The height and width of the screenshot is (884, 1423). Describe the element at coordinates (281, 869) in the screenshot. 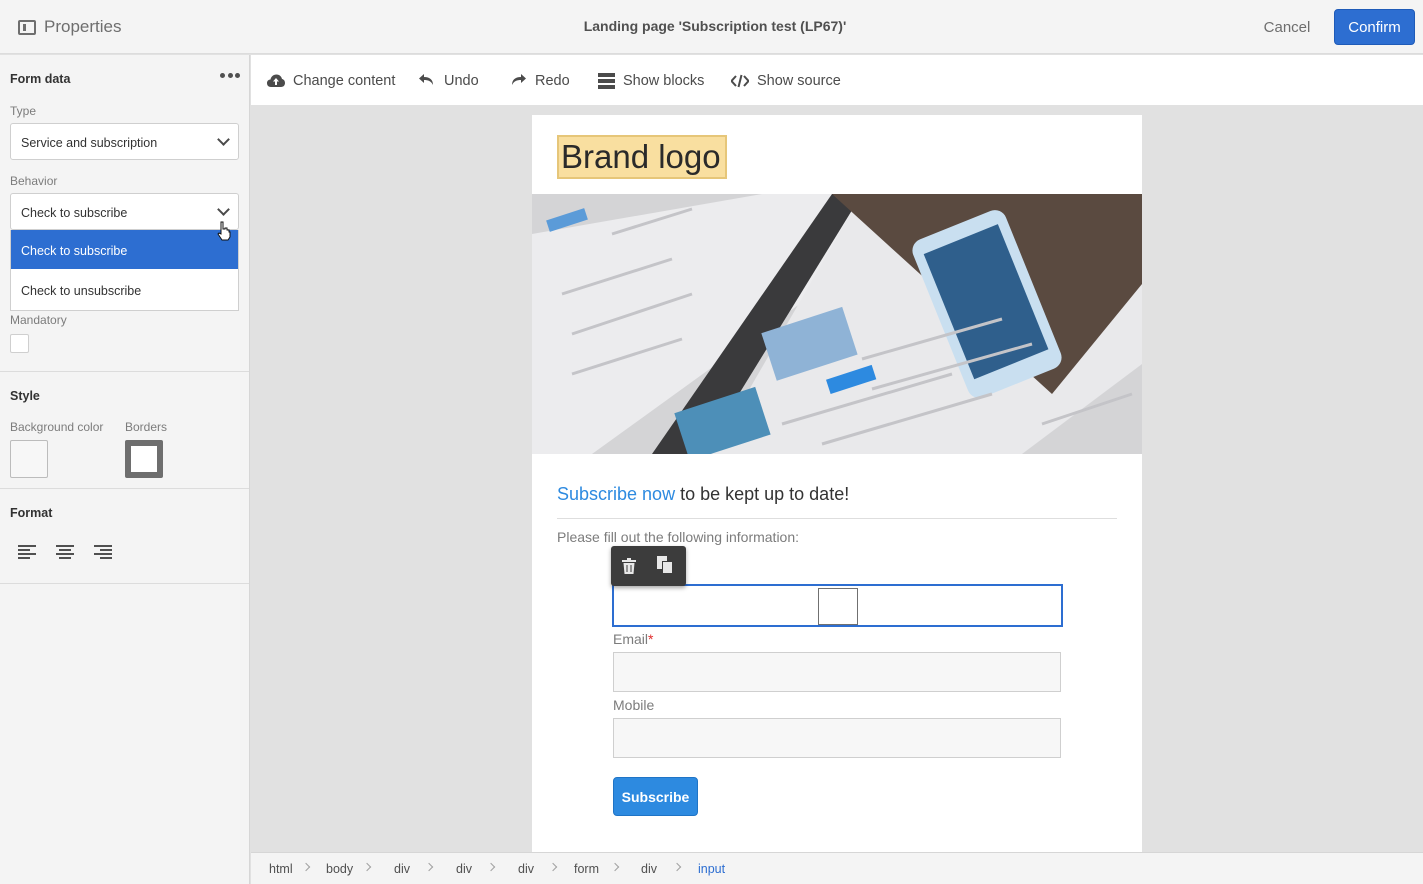

I see `breadcrumb-item: html` at that location.